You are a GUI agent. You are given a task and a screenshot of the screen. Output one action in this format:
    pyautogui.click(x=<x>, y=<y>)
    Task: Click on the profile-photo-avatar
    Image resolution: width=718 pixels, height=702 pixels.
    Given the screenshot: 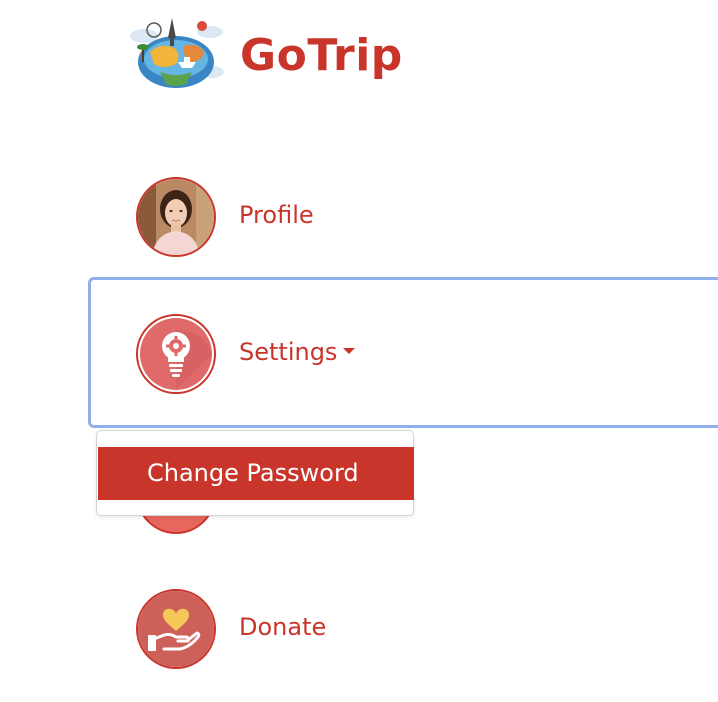 What is the action you would take?
    pyautogui.click(x=176, y=217)
    